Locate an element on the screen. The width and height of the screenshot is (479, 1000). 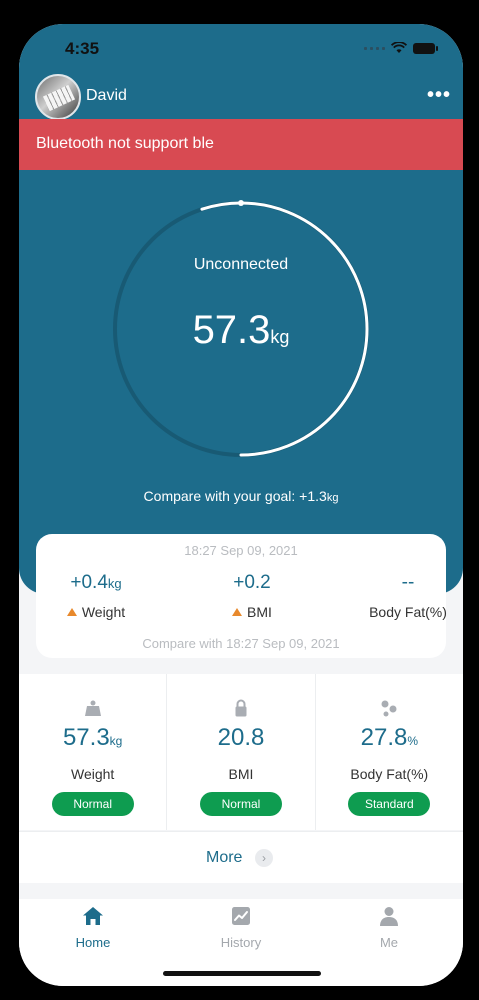
current-weight-unit: kg is located at coordinates (280, 337).